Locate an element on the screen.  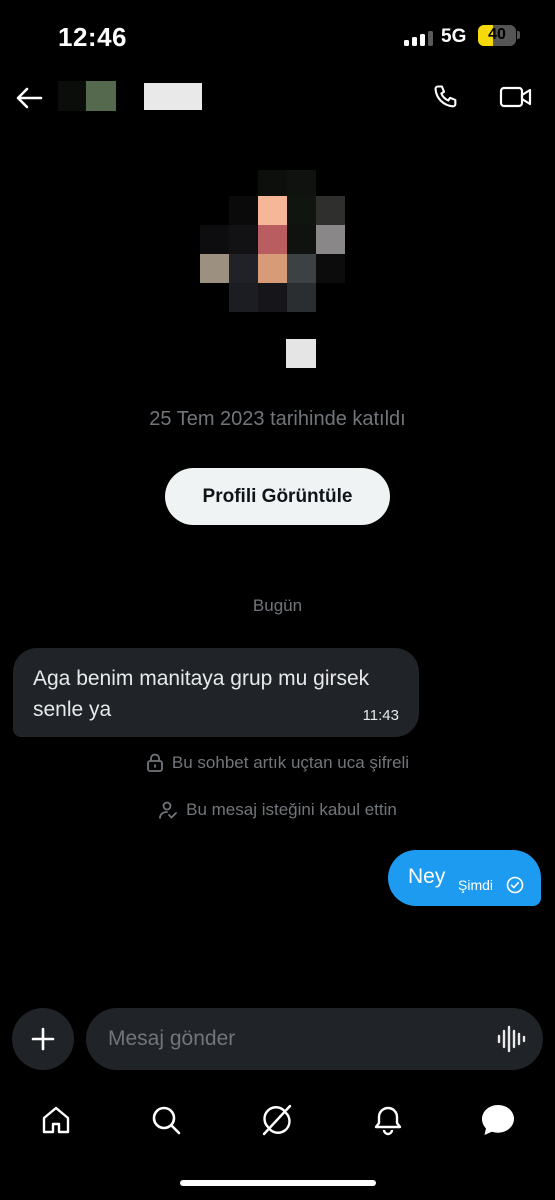
message-composer is located at coordinates (314, 1039).